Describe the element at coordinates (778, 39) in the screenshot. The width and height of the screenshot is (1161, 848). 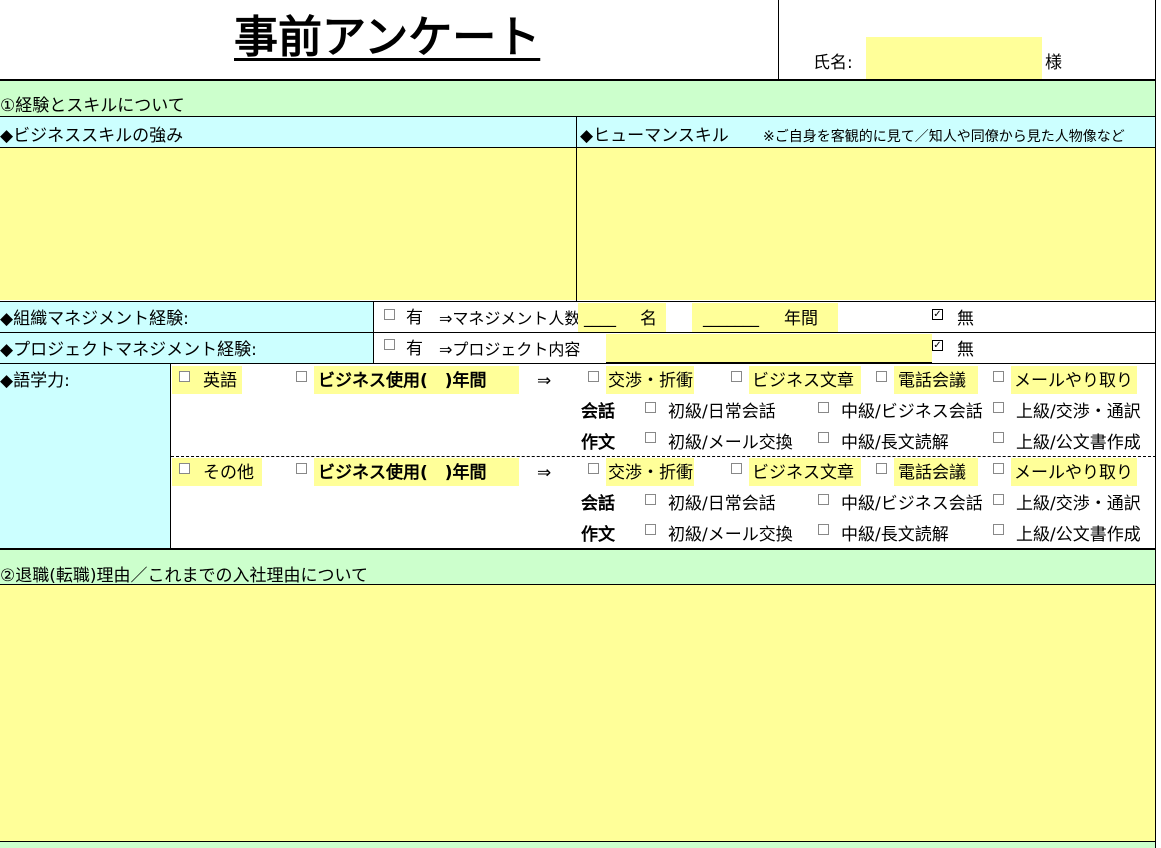
I see `title-divider` at that location.